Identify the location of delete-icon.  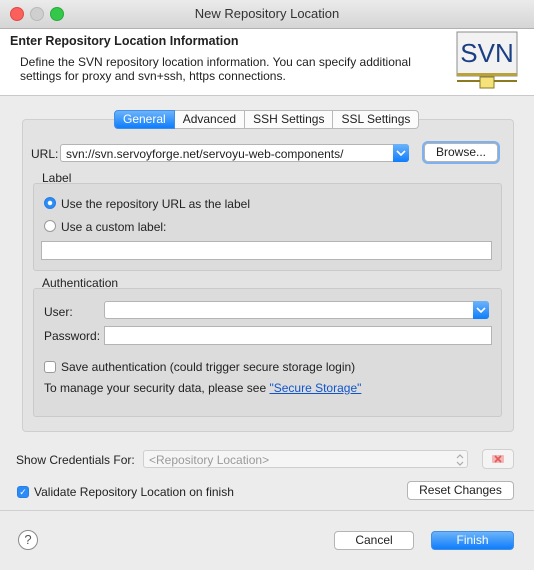
(498, 459).